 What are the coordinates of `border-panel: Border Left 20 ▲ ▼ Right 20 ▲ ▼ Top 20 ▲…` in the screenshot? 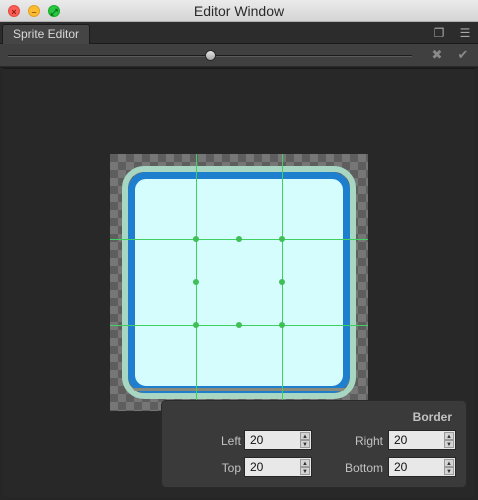 It's located at (314, 444).